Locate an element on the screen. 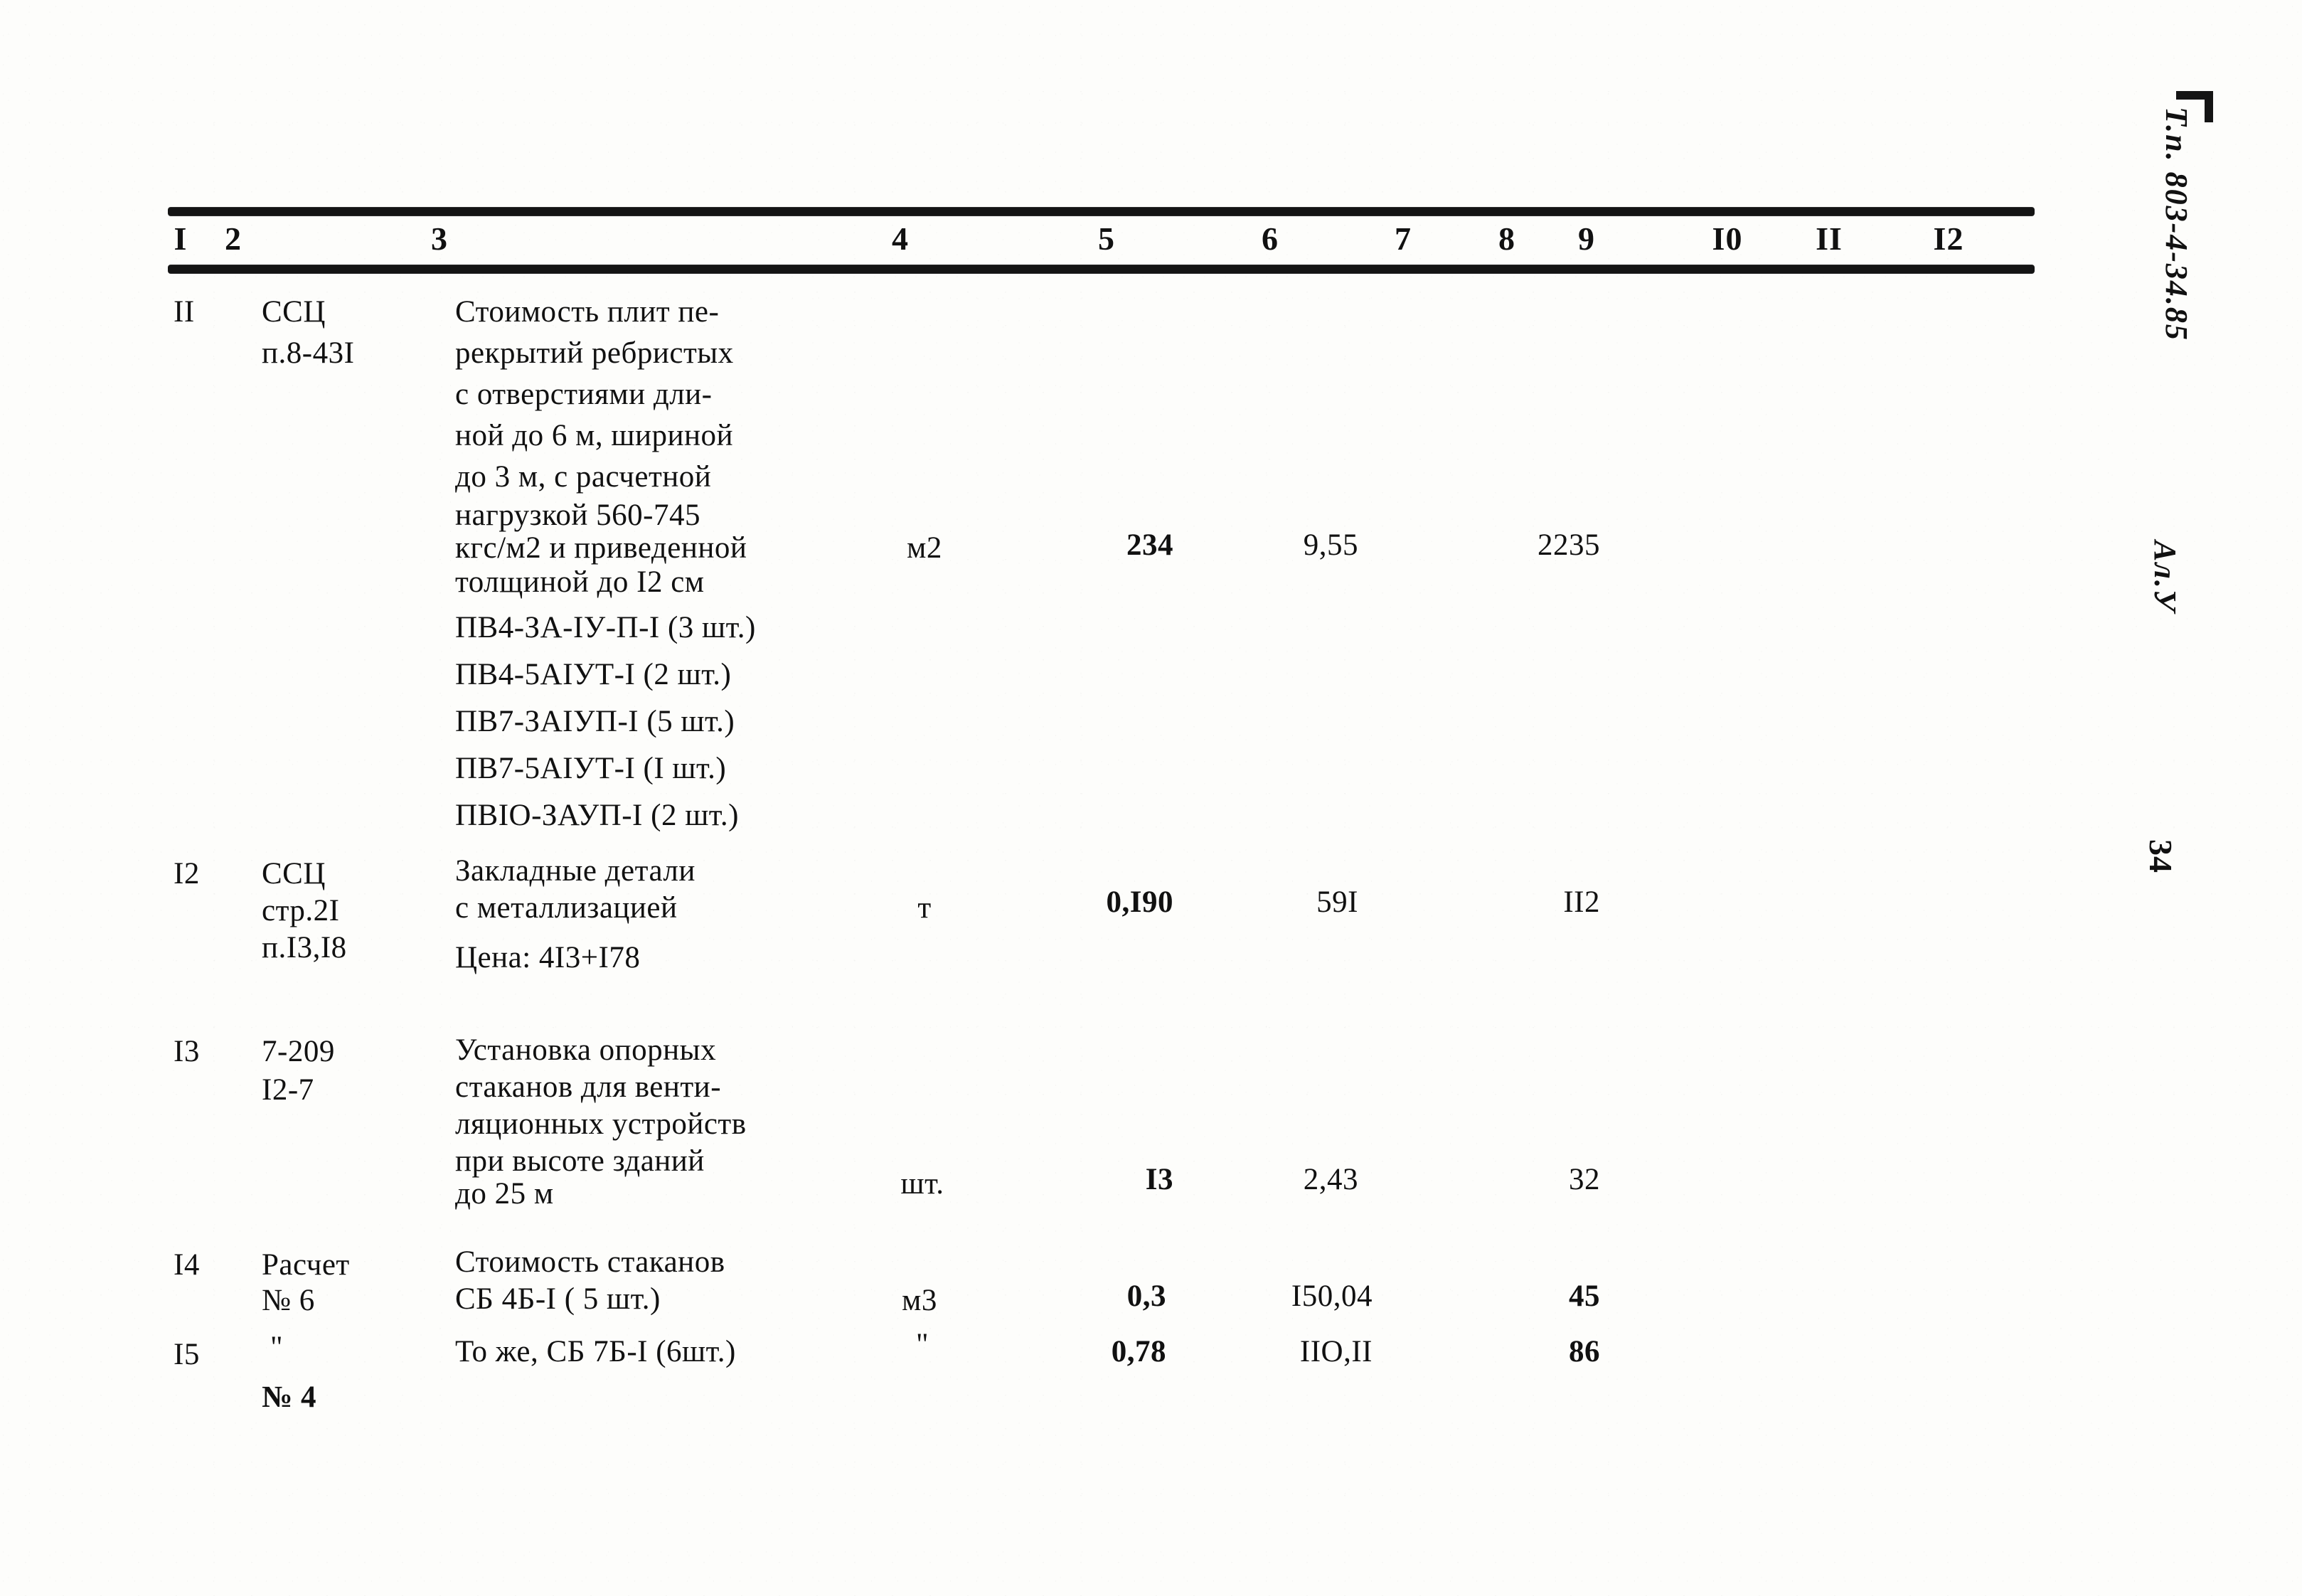 This screenshot has width=2302, height=1596. row-13-price: 2,43 is located at coordinates (1330, 1179).